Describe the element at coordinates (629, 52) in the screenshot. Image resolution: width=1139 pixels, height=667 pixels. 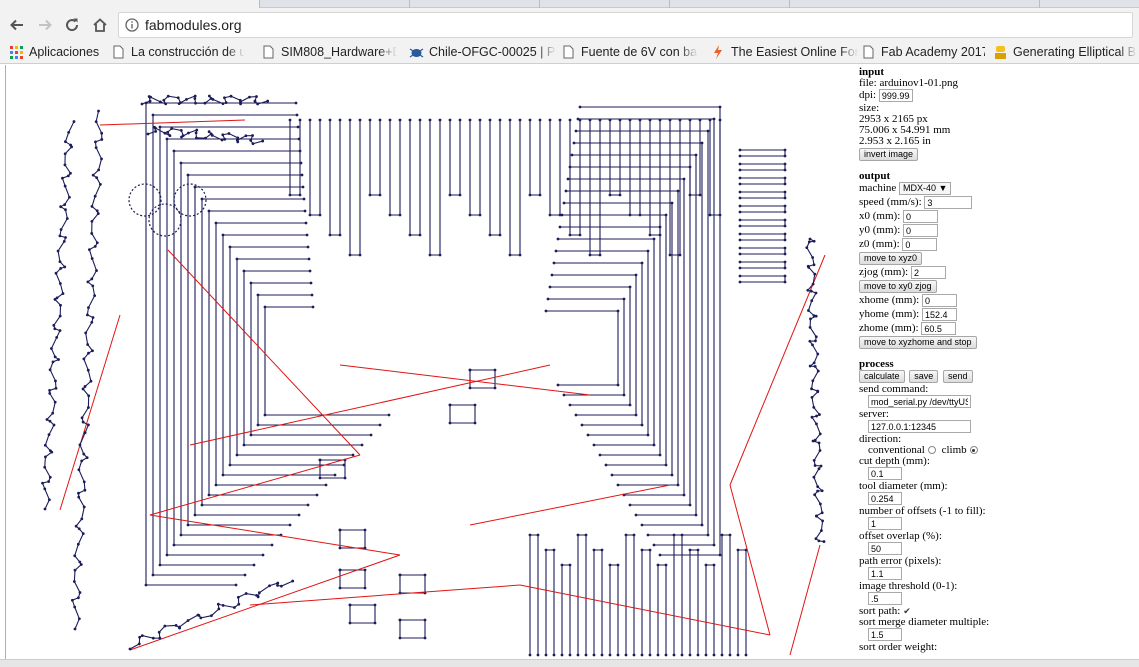
I see `bookmark-item: Fuente de 6V con bate` at that location.